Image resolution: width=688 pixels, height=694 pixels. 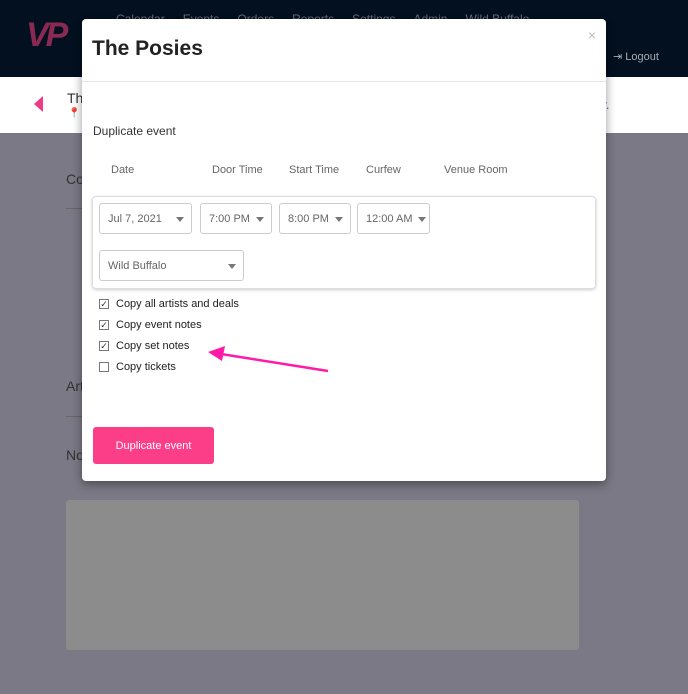 What do you see at coordinates (237, 170) in the screenshot?
I see `column-door-time: Door Time` at bounding box center [237, 170].